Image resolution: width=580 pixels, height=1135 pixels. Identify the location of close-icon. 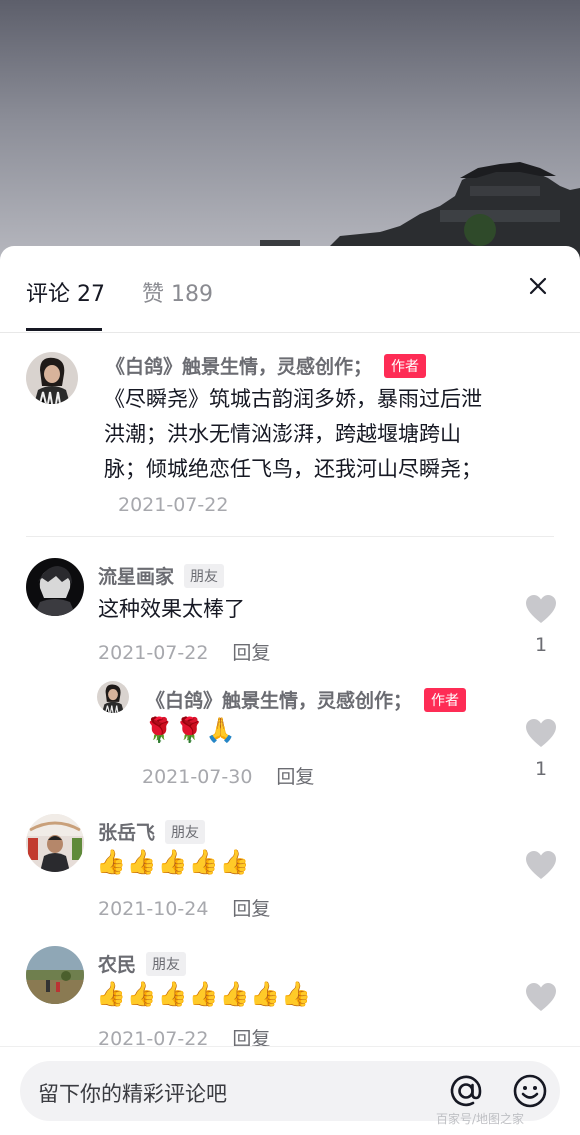
(538, 286).